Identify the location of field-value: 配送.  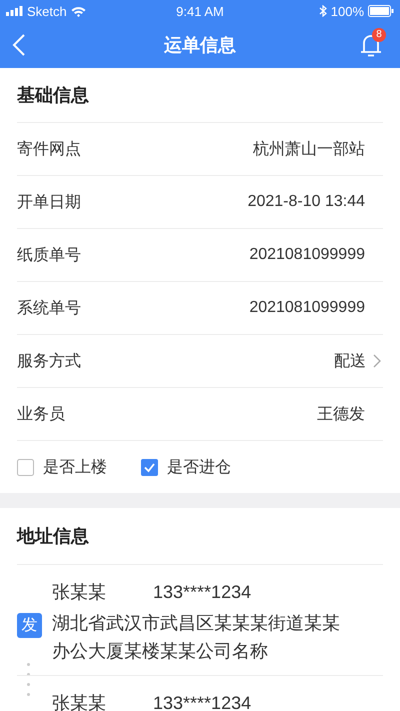
(350, 361).